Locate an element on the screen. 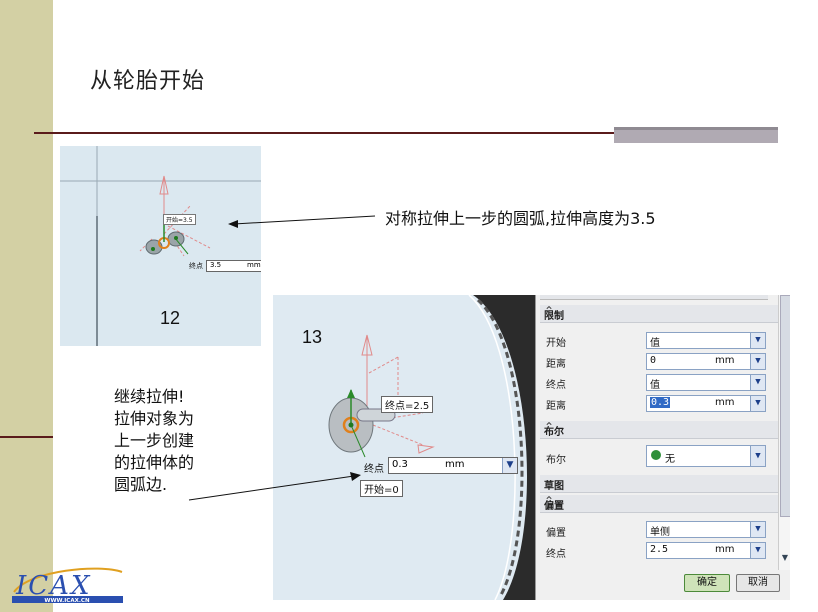 This screenshot has height=612, width=818. title-rule-accent-edge is located at coordinates (696, 128).